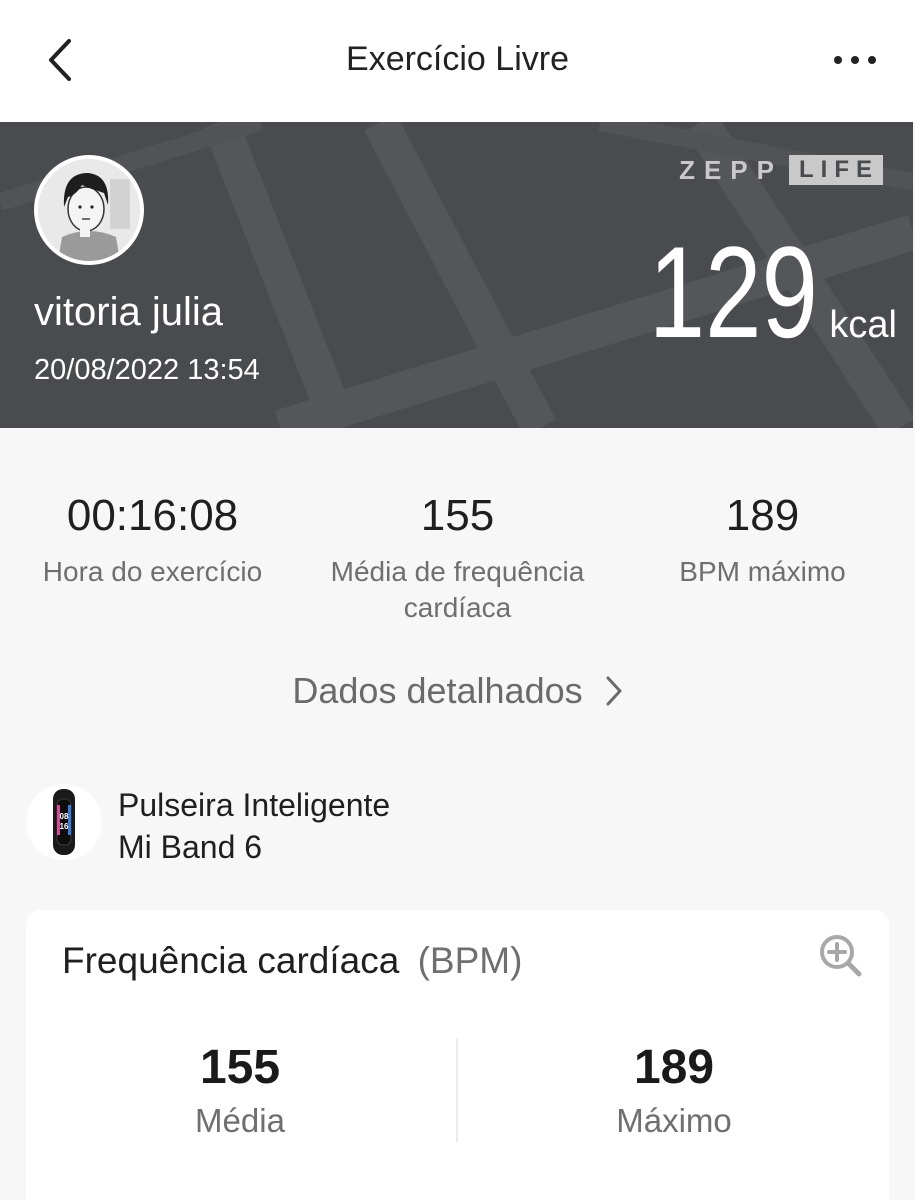  What do you see at coordinates (190, 847) in the screenshot?
I see `device-name-line2: Mi Band 6` at bounding box center [190, 847].